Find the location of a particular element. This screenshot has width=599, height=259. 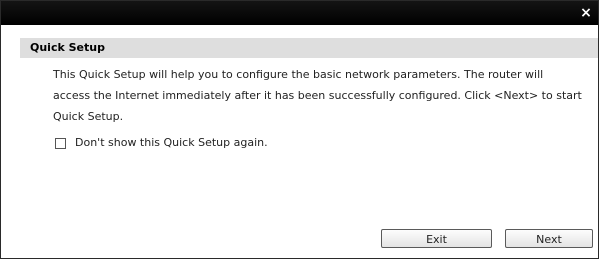

section-title: Quick Setup is located at coordinates (67, 47).